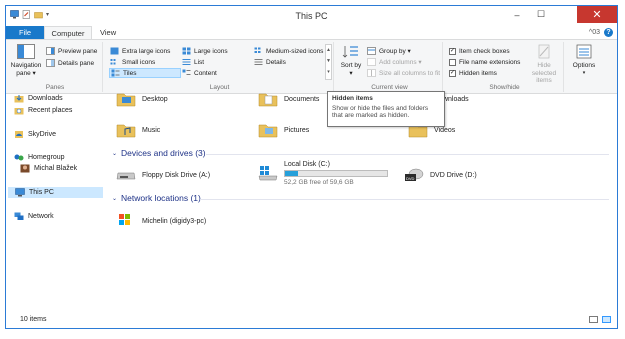 Image resolution: width=625 pixels, height=339 pixels. Describe the element at coordinates (452, 73) in the screenshot. I see `hidden-items-checkbox: ✓` at that location.